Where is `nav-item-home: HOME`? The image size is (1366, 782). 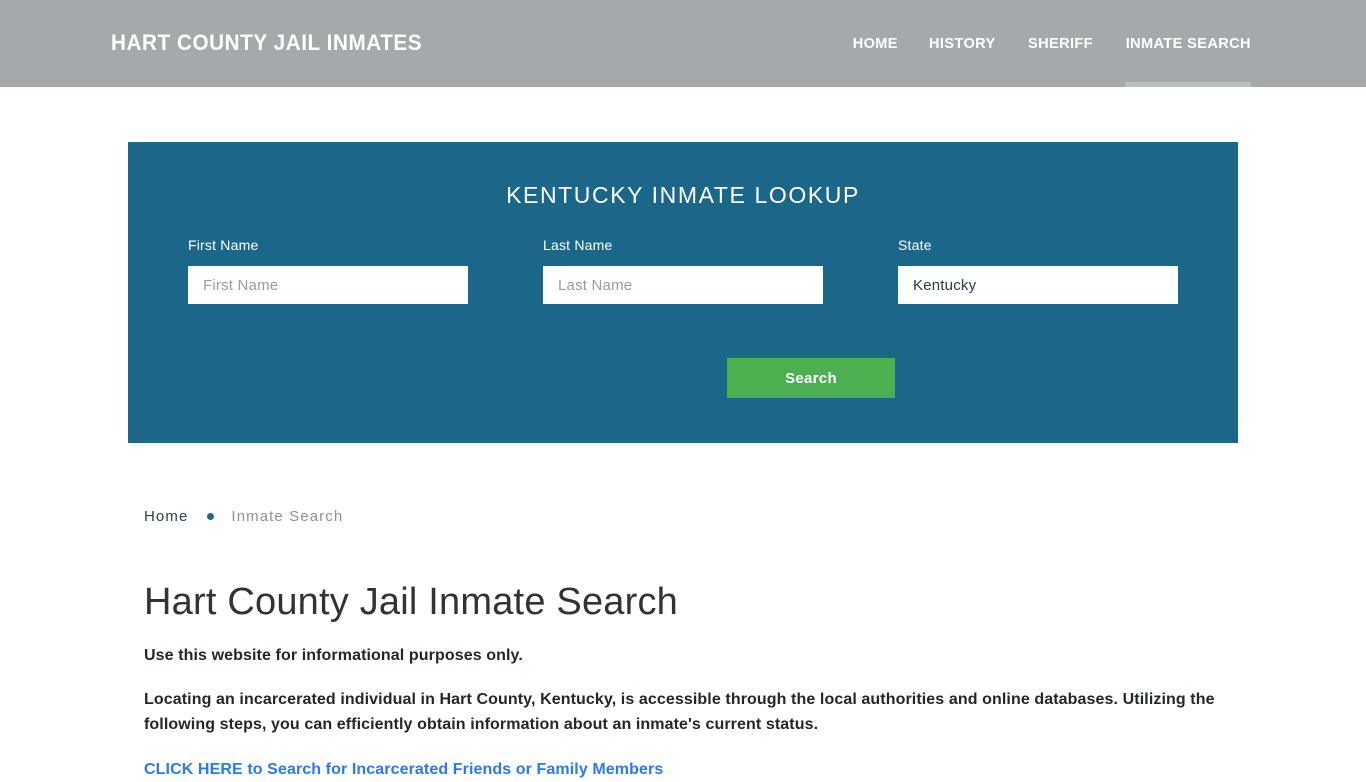
nav-item-home: HOME is located at coordinates (875, 43).